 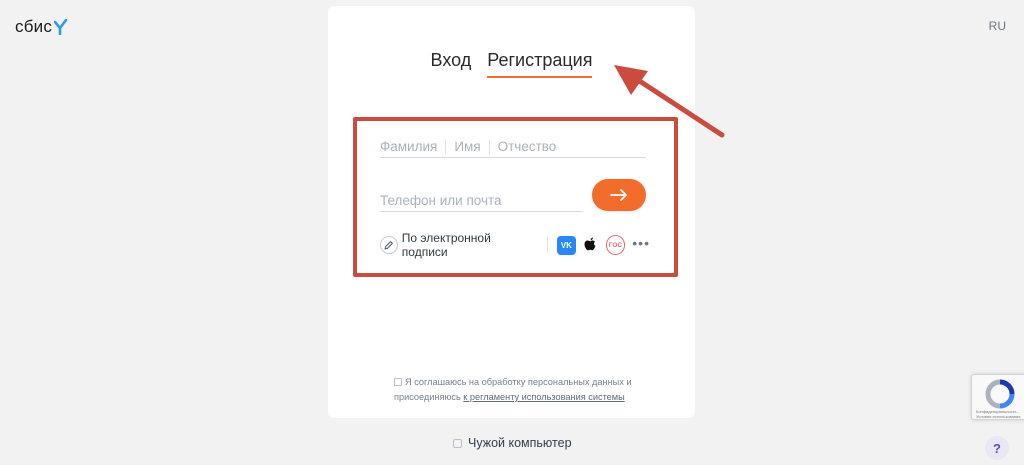 What do you see at coordinates (520, 443) in the screenshot?
I see `alien-computer-label: Чужой компьютер` at bounding box center [520, 443].